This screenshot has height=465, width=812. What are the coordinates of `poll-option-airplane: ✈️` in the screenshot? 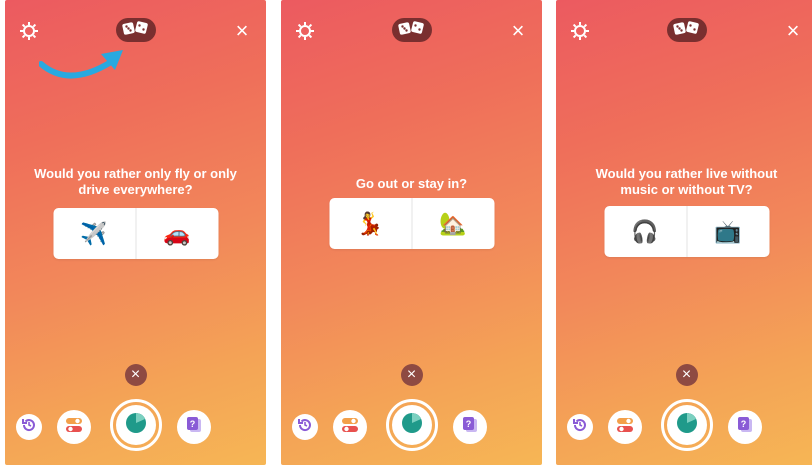 It's located at (94, 233).